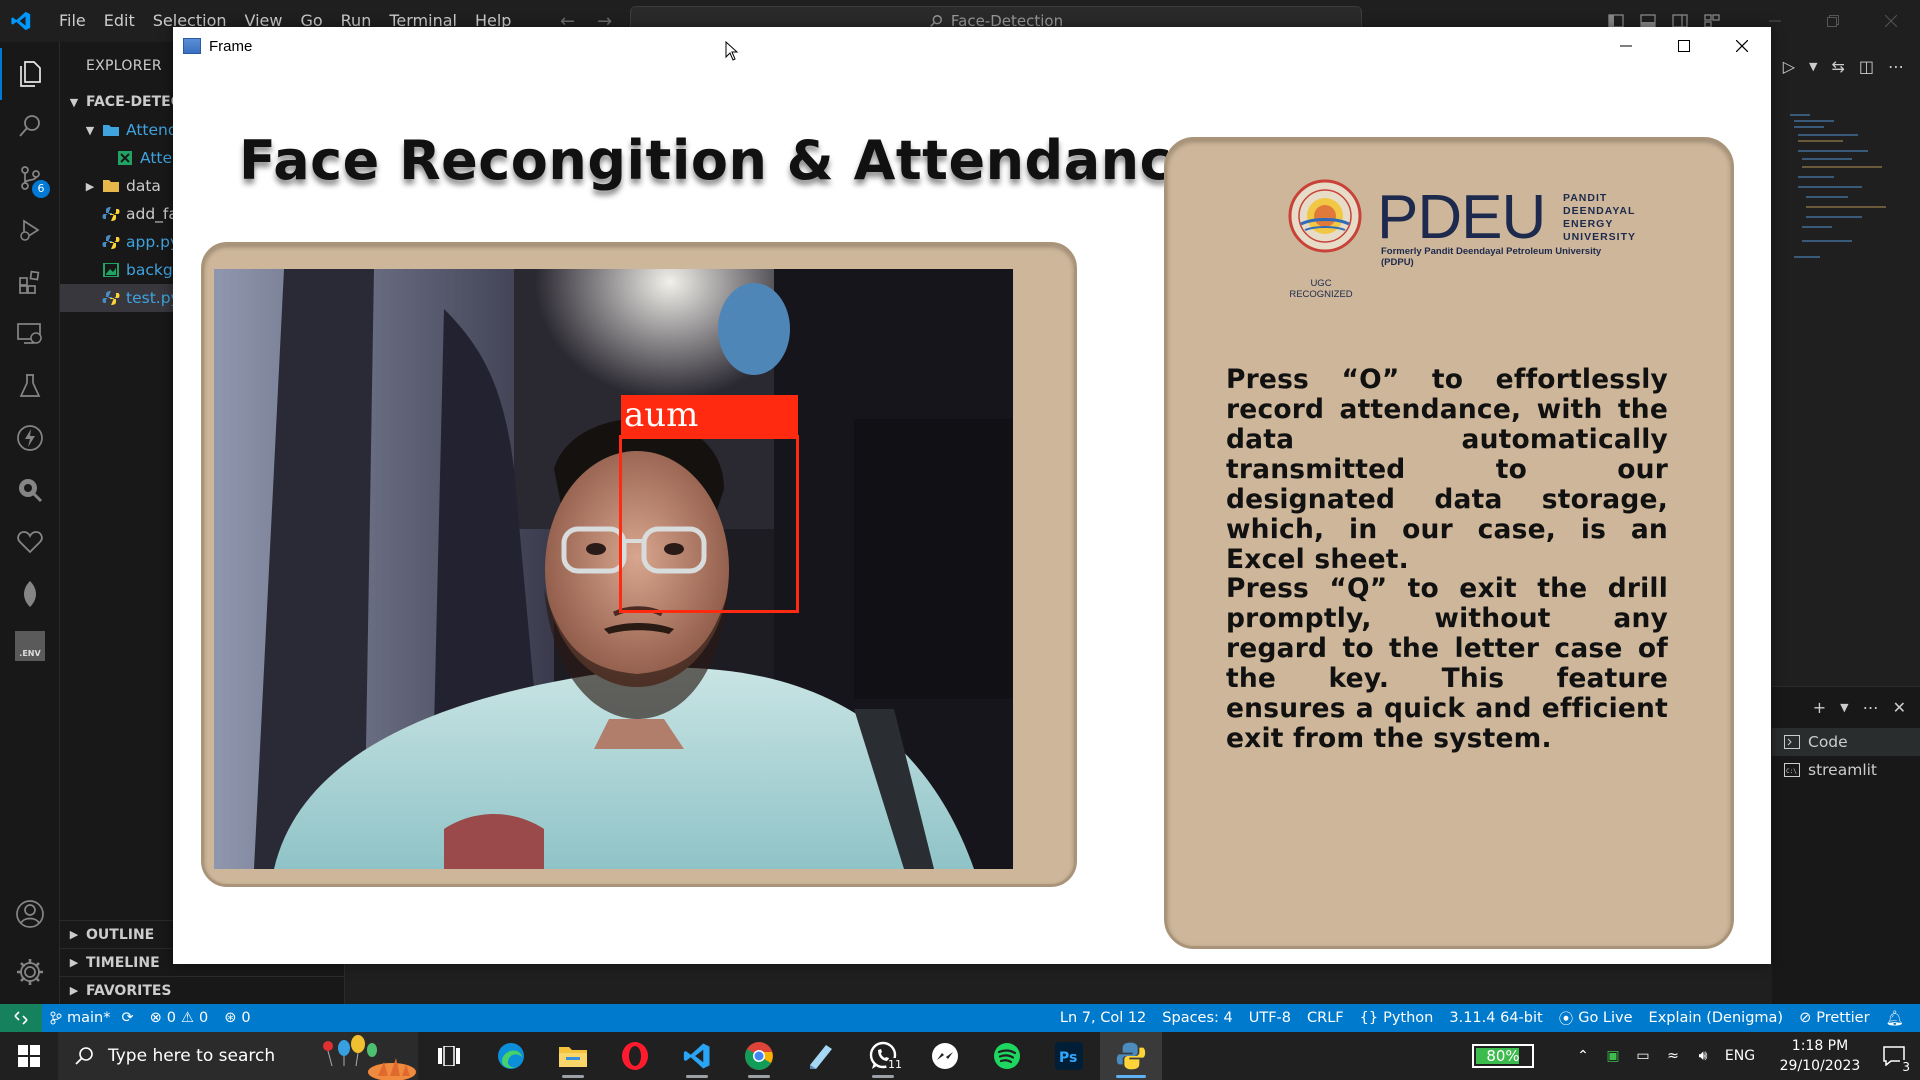  I want to click on close-panel-icon: ✕, so click(1899, 707).